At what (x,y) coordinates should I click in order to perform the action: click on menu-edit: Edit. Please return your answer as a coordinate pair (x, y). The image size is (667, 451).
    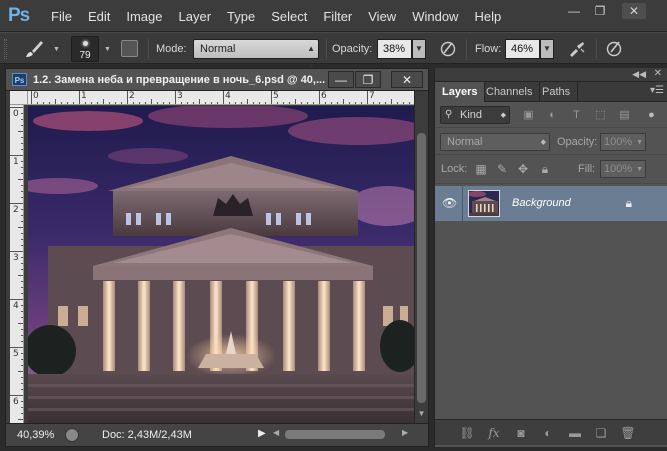
    Looking at the image, I should click on (99, 16).